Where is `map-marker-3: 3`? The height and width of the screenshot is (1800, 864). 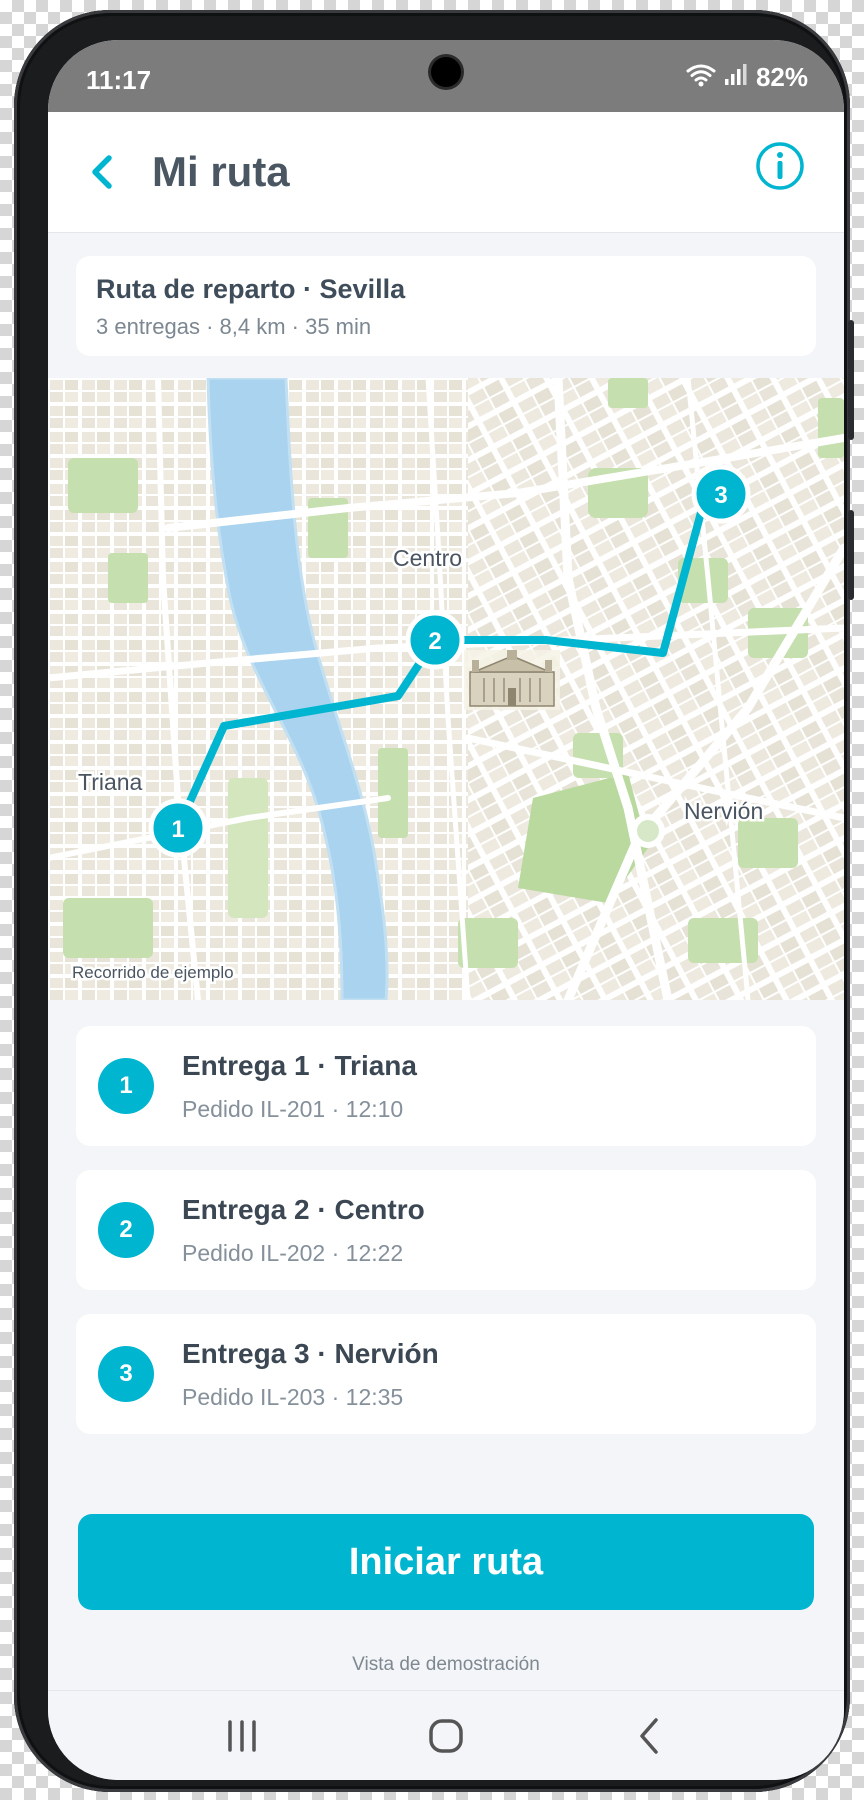
map-marker-3: 3 is located at coordinates (721, 494).